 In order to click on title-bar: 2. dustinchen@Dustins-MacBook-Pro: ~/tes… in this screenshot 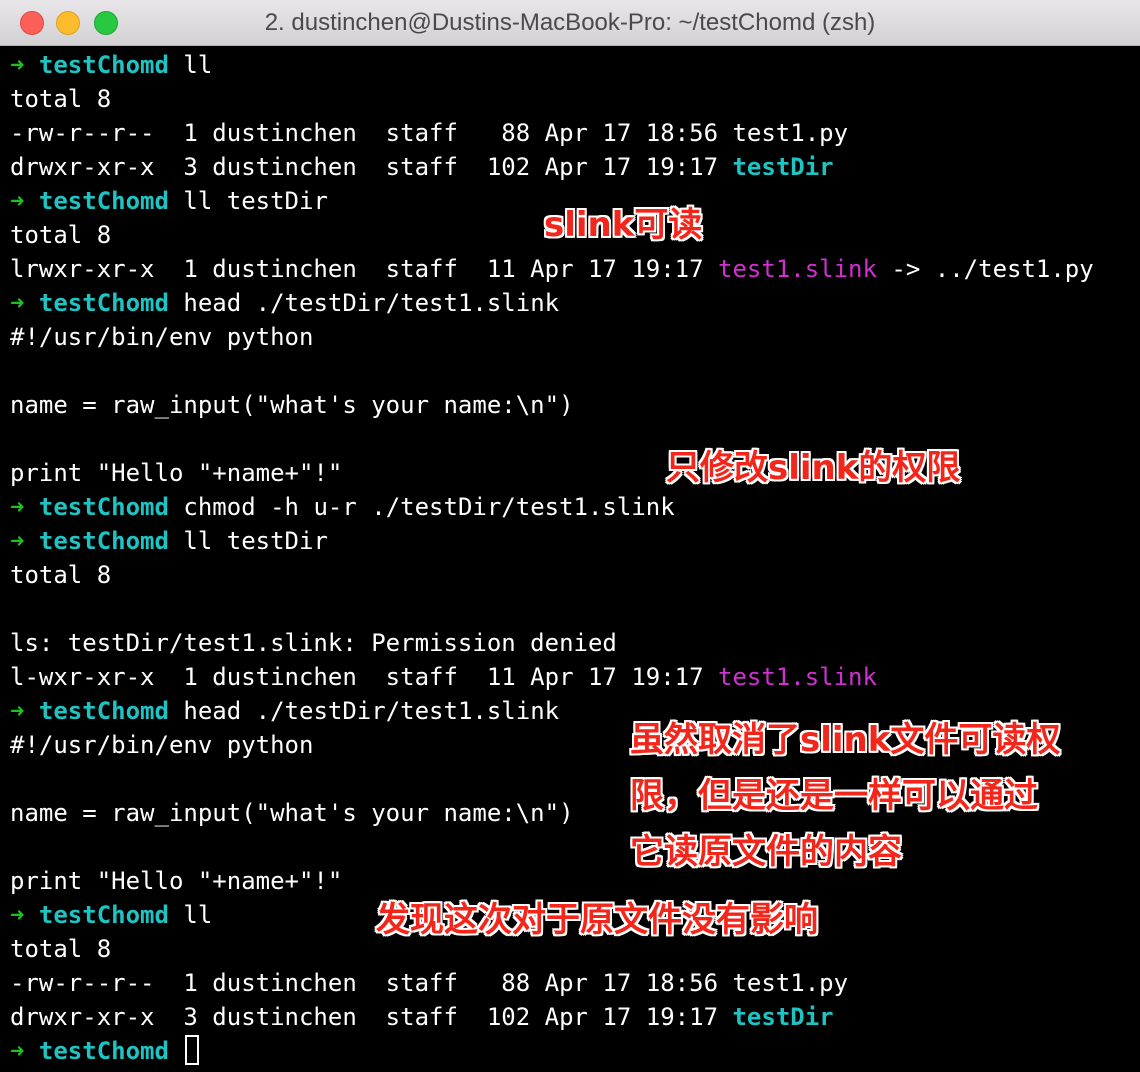, I will do `click(570, 23)`.